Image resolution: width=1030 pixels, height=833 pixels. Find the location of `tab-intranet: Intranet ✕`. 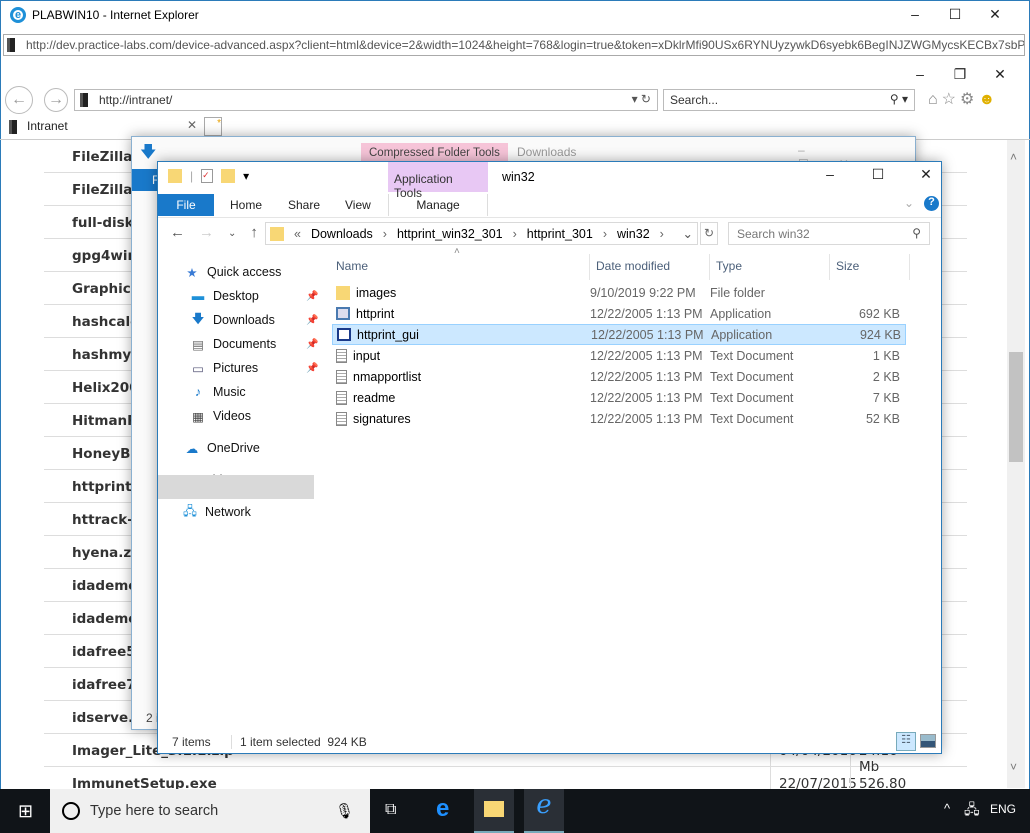

tab-intranet: Intranet ✕ is located at coordinates (102, 127).